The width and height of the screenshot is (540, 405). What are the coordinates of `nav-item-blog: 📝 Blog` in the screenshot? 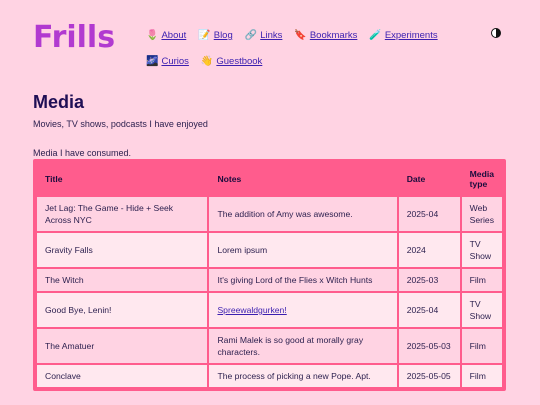 It's located at (215, 35).